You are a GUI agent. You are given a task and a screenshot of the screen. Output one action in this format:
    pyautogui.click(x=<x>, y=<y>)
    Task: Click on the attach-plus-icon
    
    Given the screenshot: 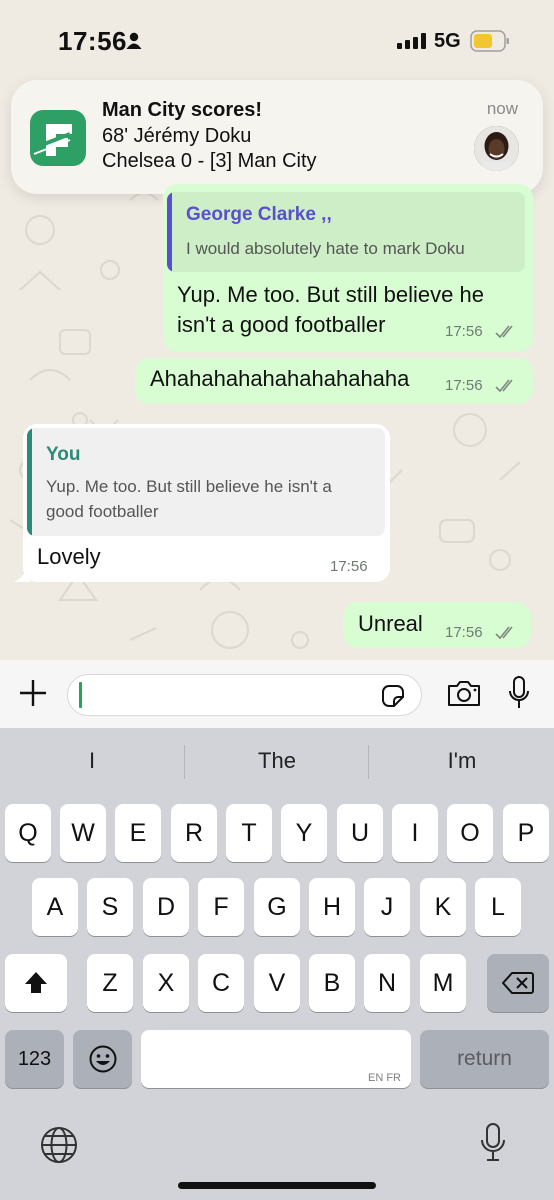 What is the action you would take?
    pyautogui.click(x=33, y=693)
    